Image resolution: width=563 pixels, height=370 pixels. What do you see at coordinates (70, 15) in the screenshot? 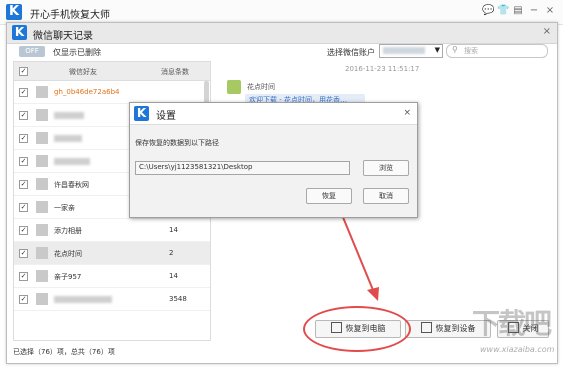
I see `app-title: 开心手机恢复大师` at bounding box center [70, 15].